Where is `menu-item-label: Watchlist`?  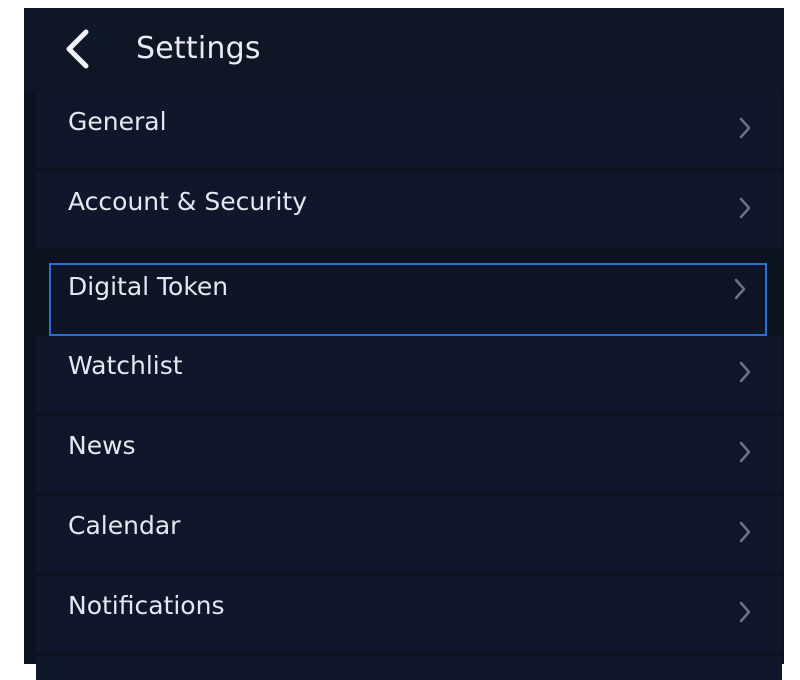
menu-item-label: Watchlist is located at coordinates (125, 365).